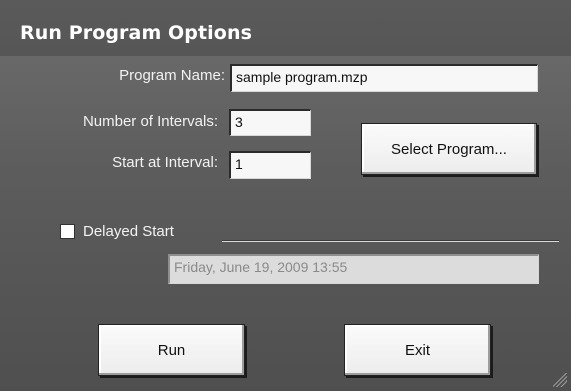 Image resolution: width=571 pixels, height=391 pixels. What do you see at coordinates (390, 241) in the screenshot?
I see `delayed-start-divider` at bounding box center [390, 241].